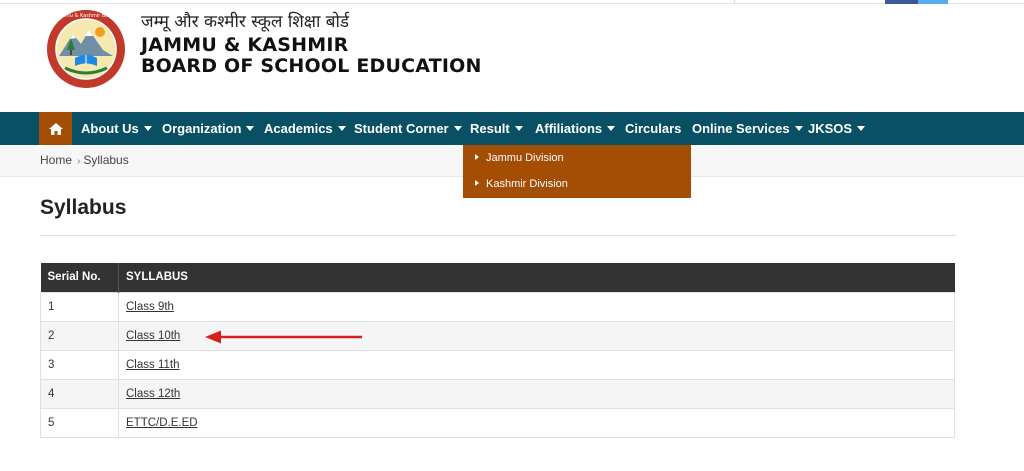  I want to click on nav-label: Affiliations, so click(569, 128).